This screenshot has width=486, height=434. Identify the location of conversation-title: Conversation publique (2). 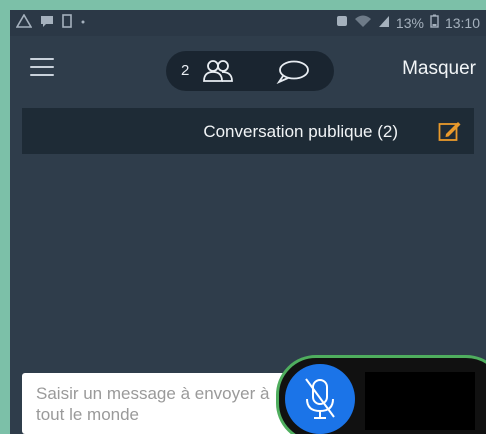
(300, 131).